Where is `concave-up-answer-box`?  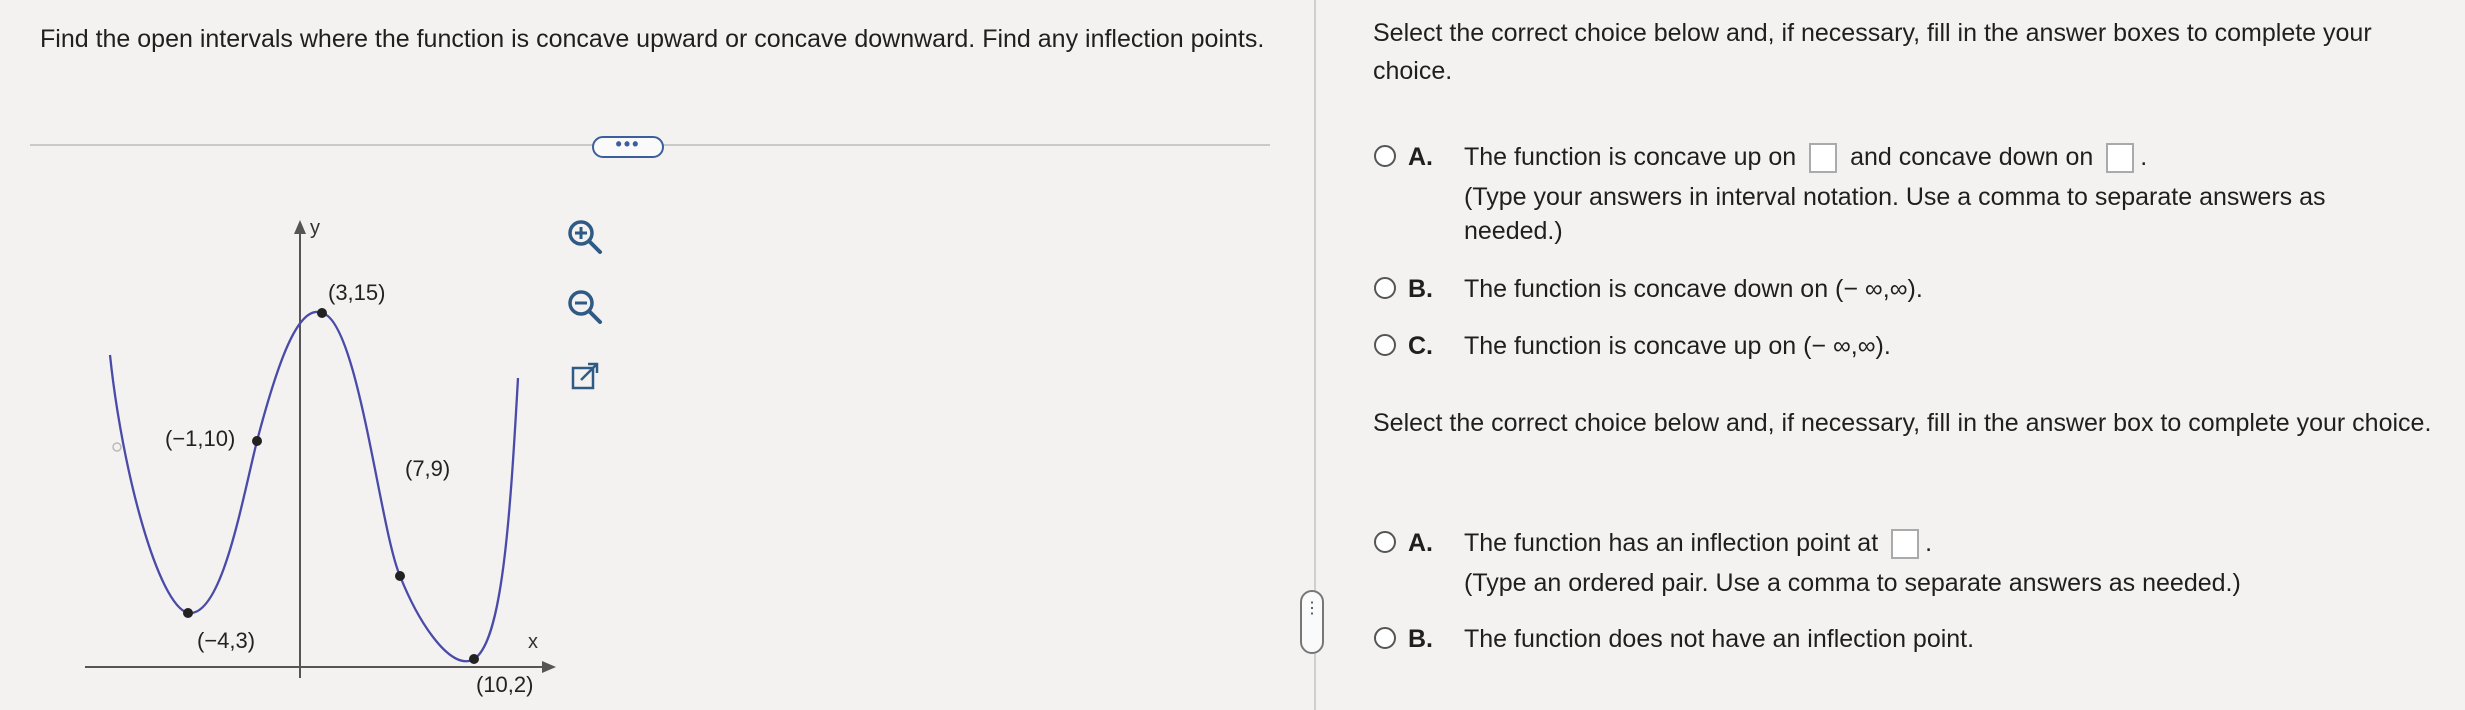 concave-up-answer-box is located at coordinates (1823, 158).